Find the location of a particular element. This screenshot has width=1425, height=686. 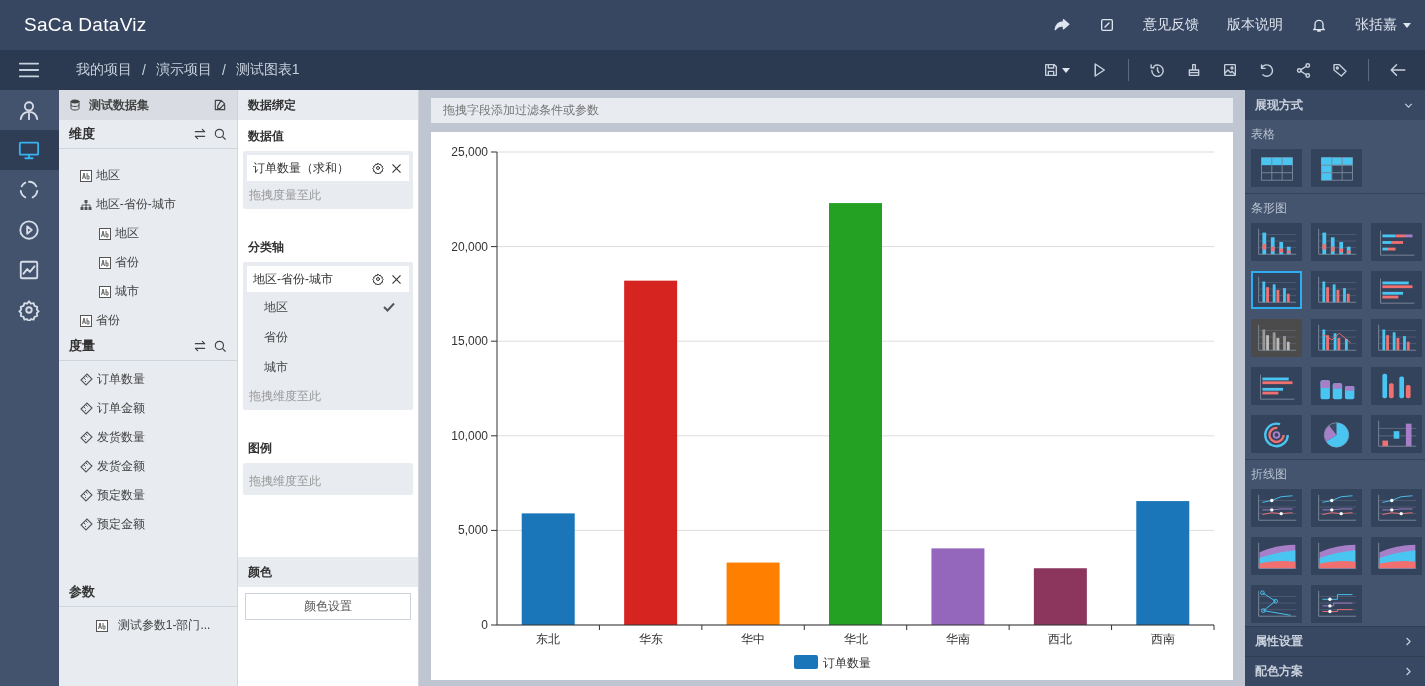

image-icon is located at coordinates (1230, 70).